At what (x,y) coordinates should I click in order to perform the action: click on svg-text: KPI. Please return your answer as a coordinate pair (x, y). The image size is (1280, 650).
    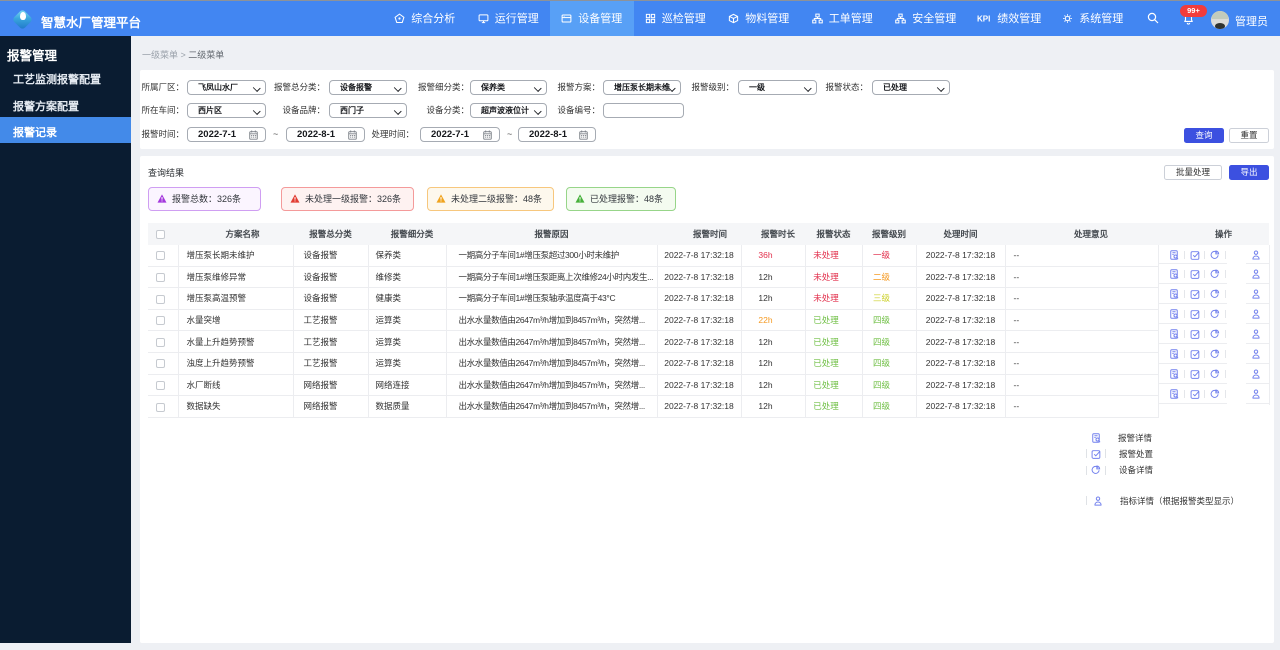
    Looking at the image, I should click on (983, 18).